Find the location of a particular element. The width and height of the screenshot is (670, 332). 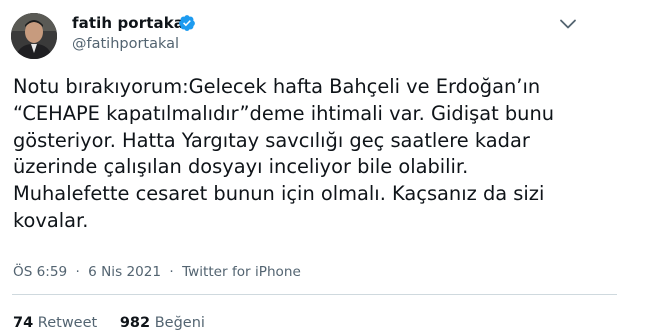

chevron-down-icon is located at coordinates (568, 24).